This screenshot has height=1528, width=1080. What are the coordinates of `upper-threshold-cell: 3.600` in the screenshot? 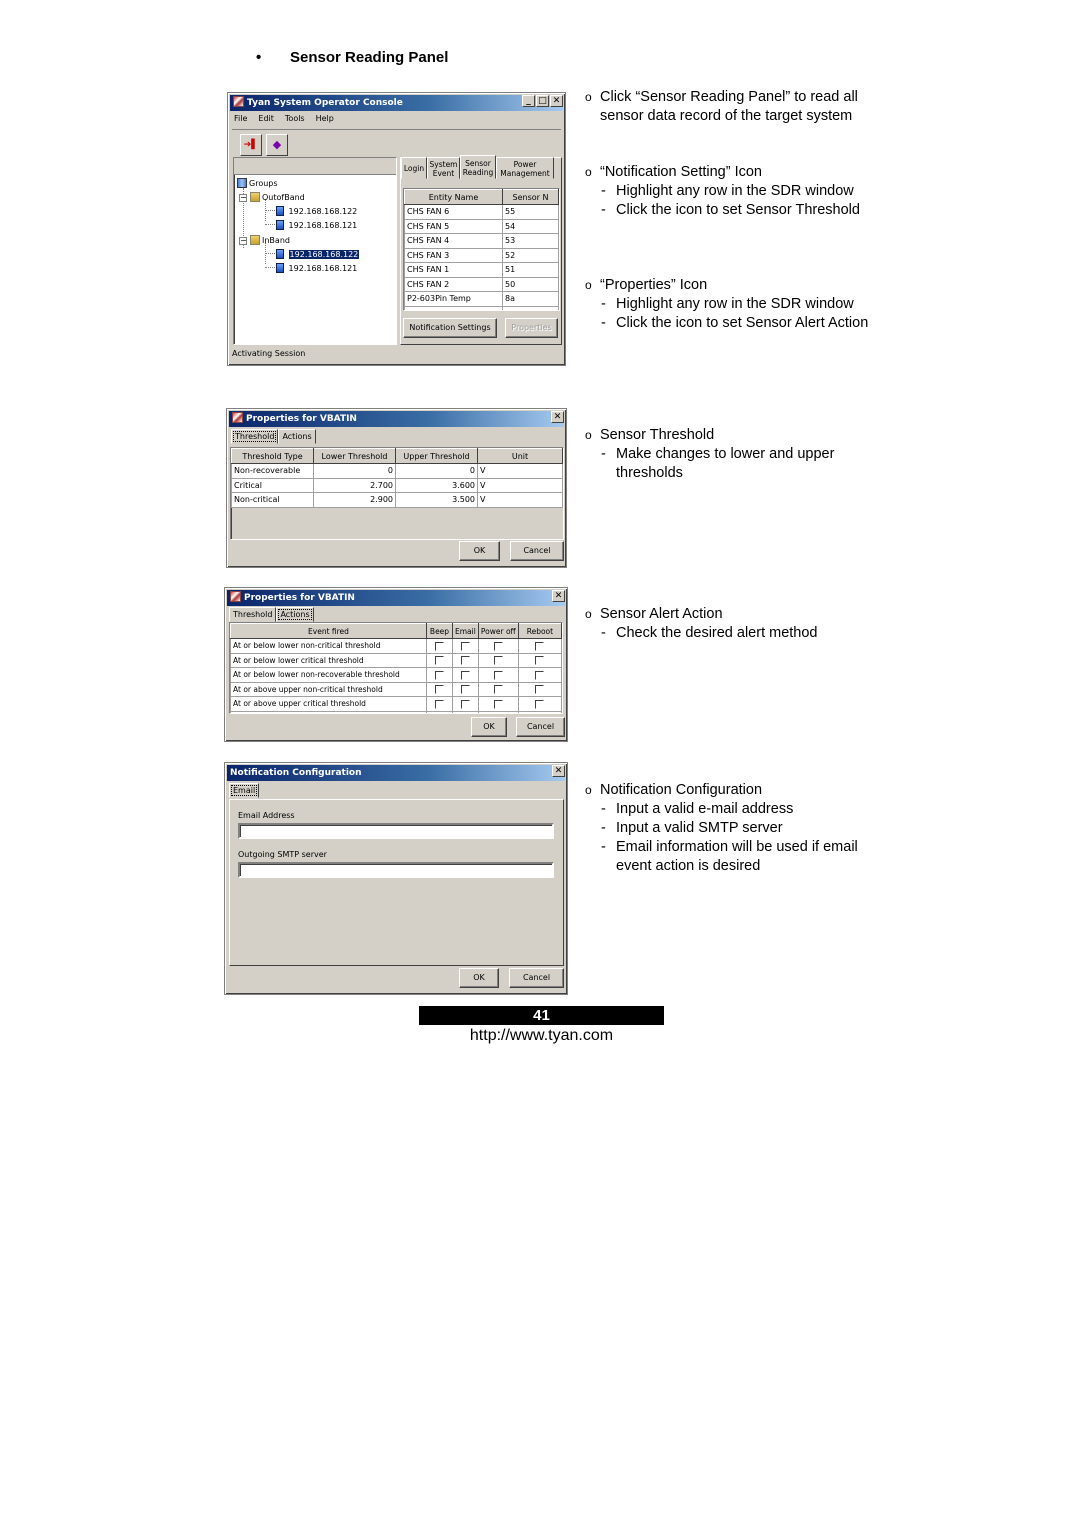 It's located at (436, 485).